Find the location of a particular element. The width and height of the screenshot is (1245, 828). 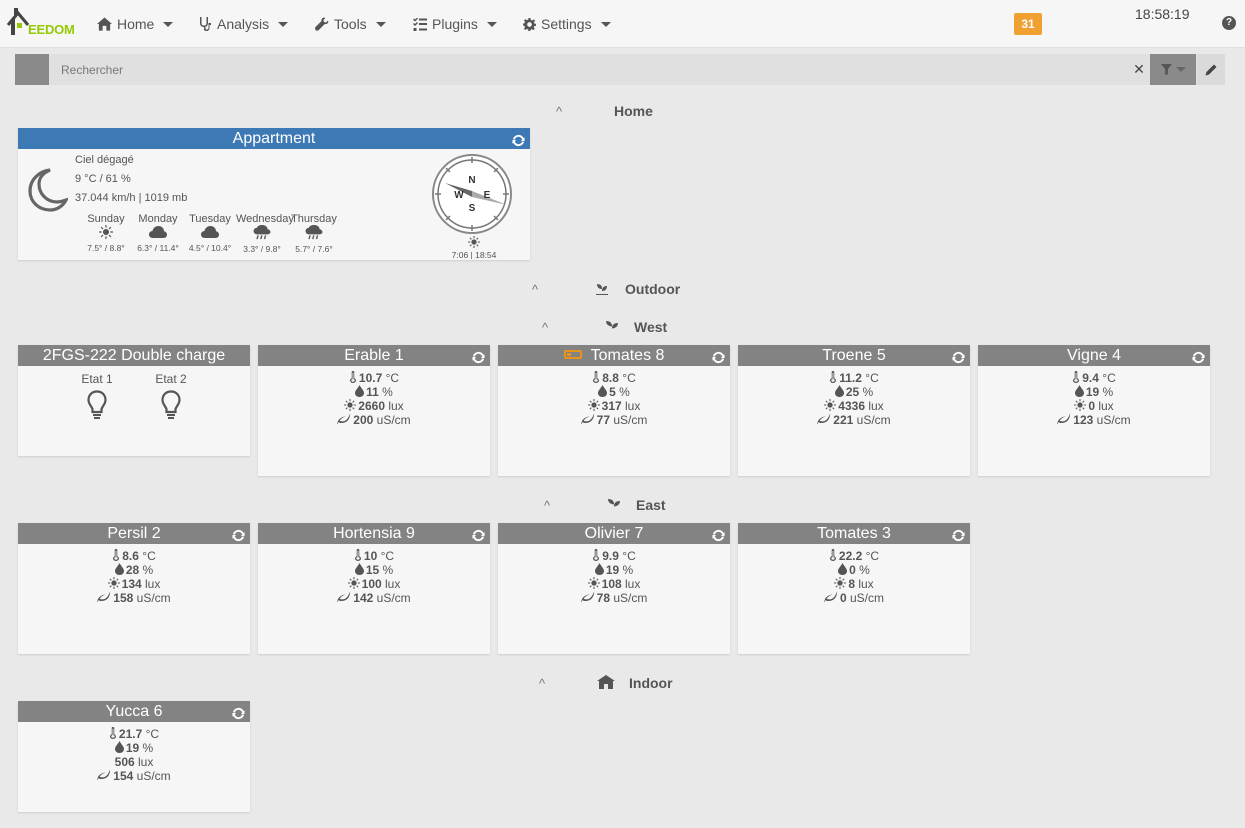

weather-widget-header: Appartment is located at coordinates (274, 138).